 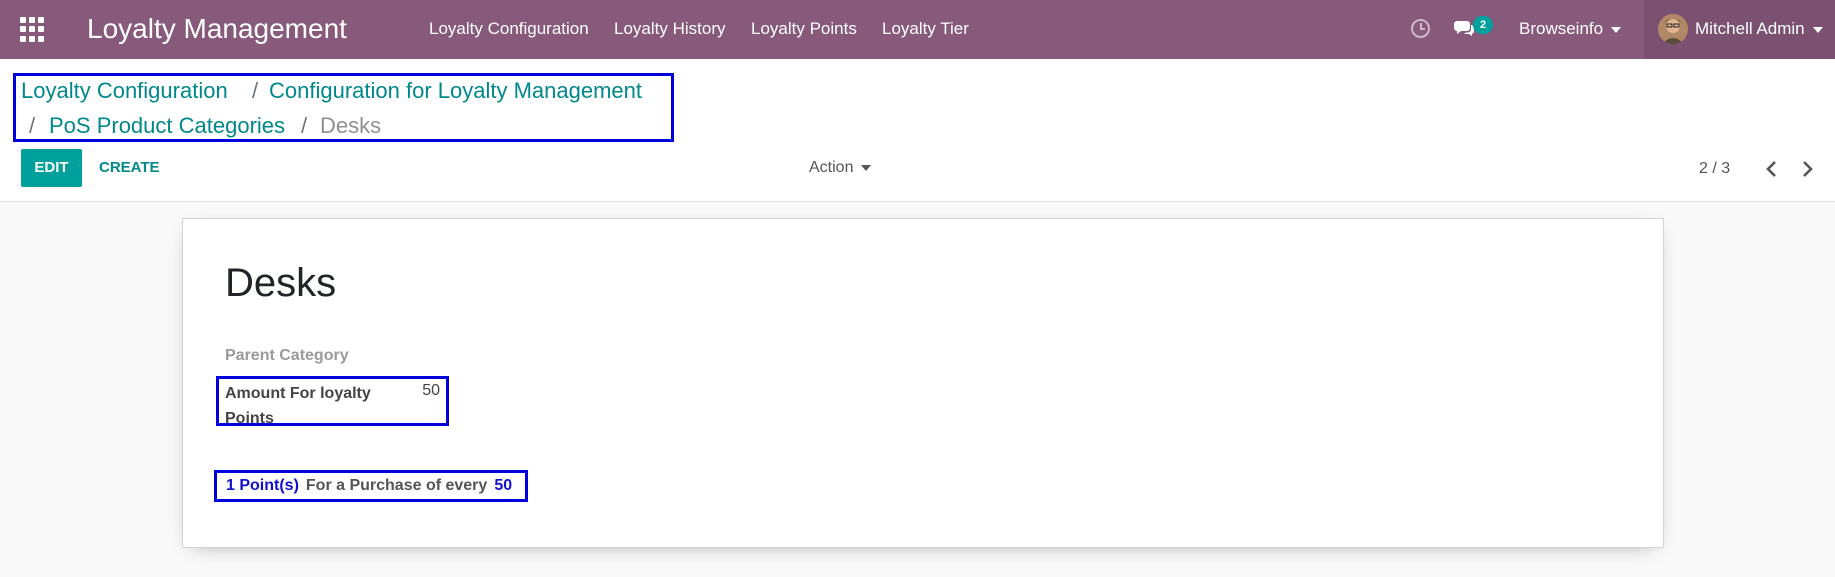 I want to click on chat-count-badge: 2, so click(x=1483, y=25).